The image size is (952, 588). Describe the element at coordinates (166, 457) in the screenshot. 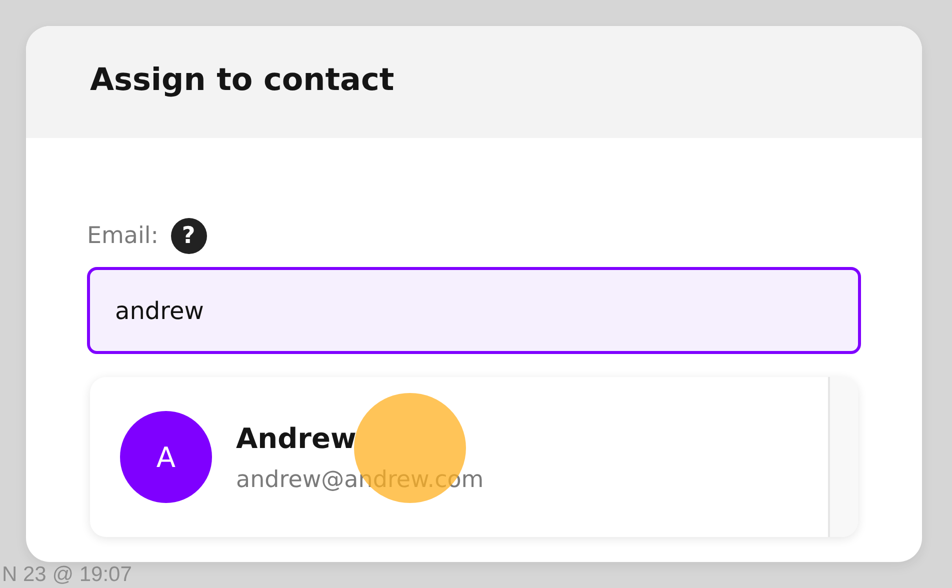

I see `contact-avatar: A` at that location.